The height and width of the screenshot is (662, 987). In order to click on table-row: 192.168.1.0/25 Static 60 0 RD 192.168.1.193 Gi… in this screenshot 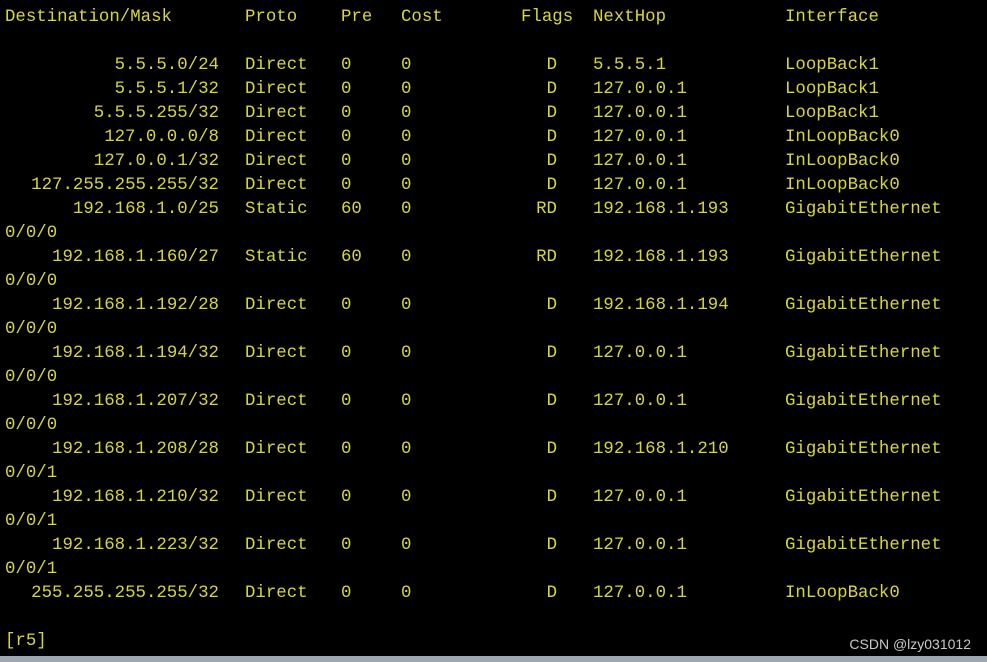, I will do `click(493, 222)`.